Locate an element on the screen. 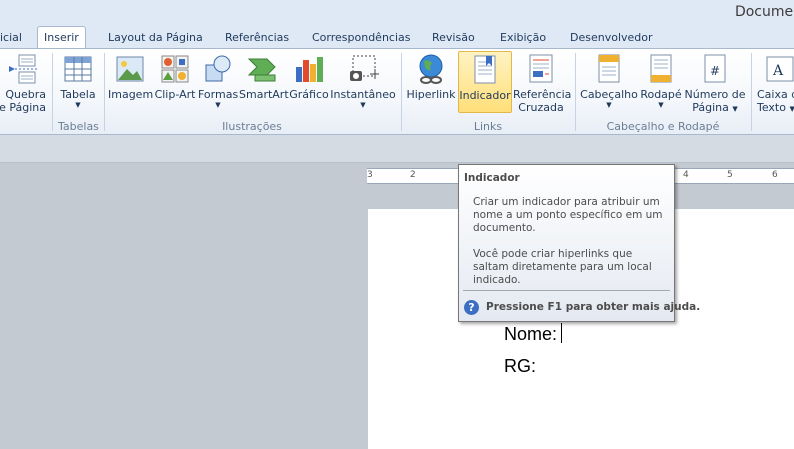 This screenshot has height=449, width=794. svg-text: A is located at coordinates (778, 71).